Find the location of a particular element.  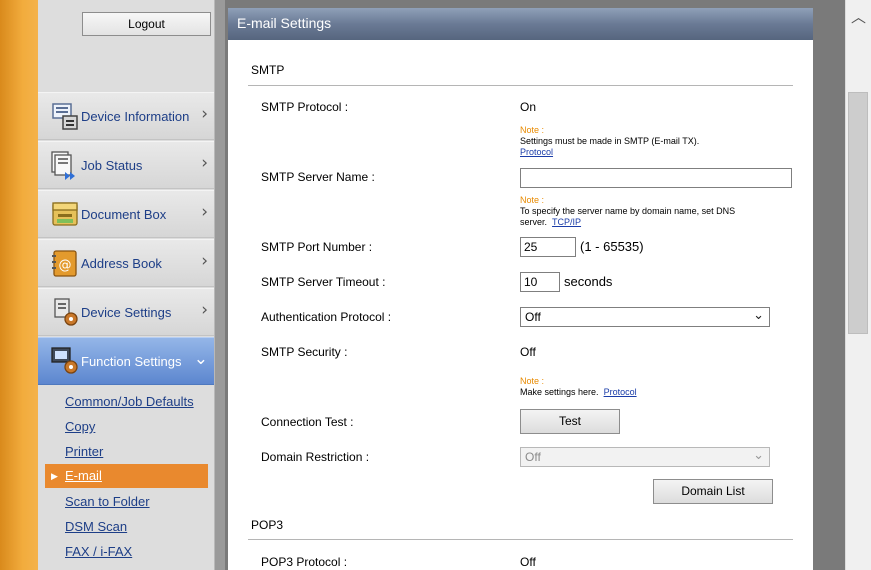

device-settings-icon is located at coordinates (65, 312).